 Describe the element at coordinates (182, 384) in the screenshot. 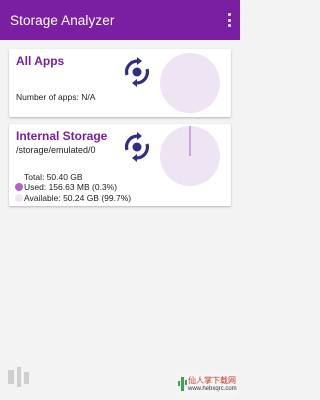

I see `cactus-icon` at that location.